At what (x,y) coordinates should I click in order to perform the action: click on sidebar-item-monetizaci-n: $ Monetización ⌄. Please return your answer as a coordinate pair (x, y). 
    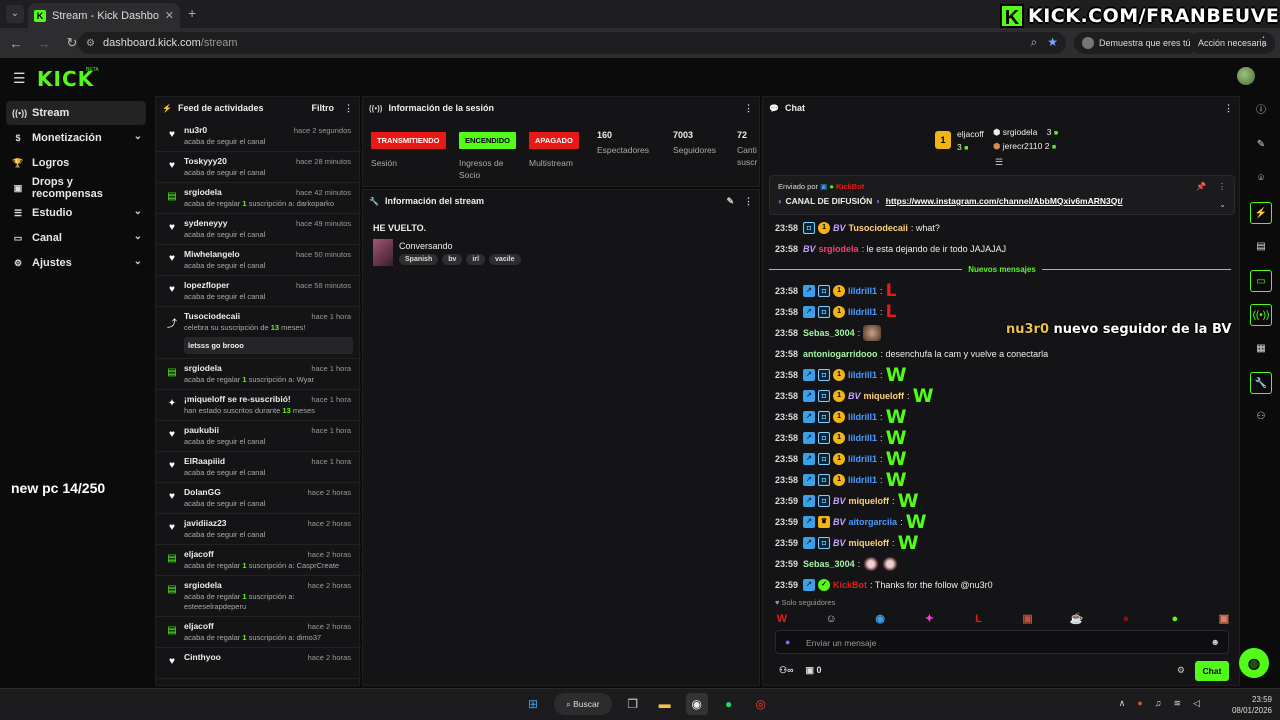
    Looking at the image, I should click on (76, 138).